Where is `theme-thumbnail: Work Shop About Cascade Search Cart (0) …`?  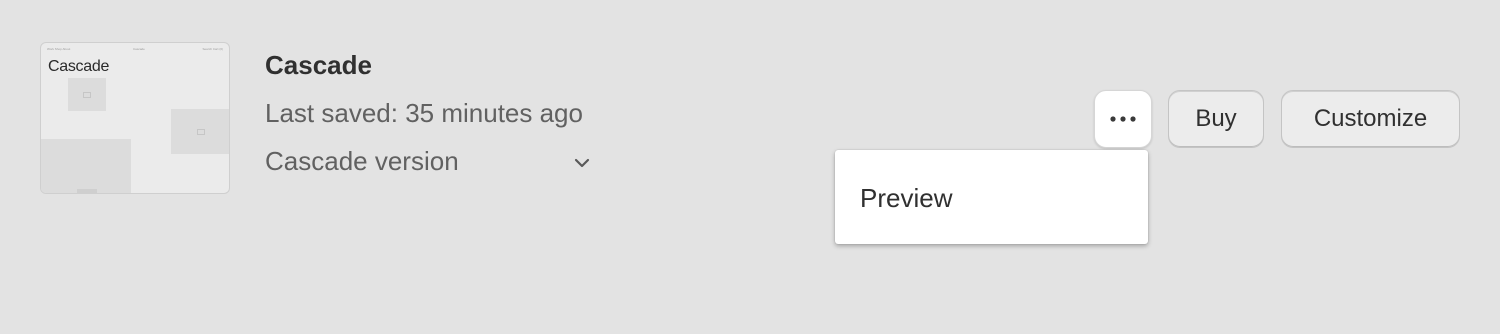
theme-thumbnail: Work Shop About Cascade Search Cart (0) … is located at coordinates (135, 118).